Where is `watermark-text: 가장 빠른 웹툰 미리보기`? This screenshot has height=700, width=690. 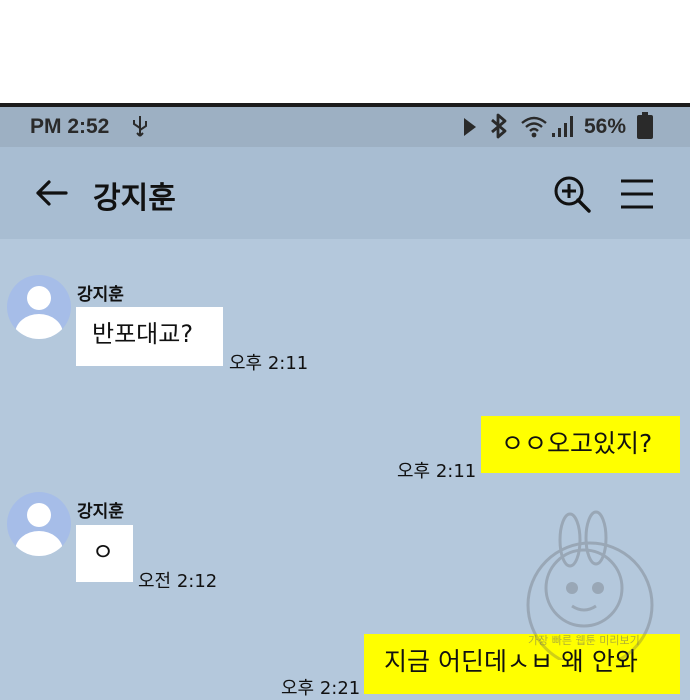
watermark-text: 가장 빠른 웹툰 미리보기 is located at coordinates (584, 640).